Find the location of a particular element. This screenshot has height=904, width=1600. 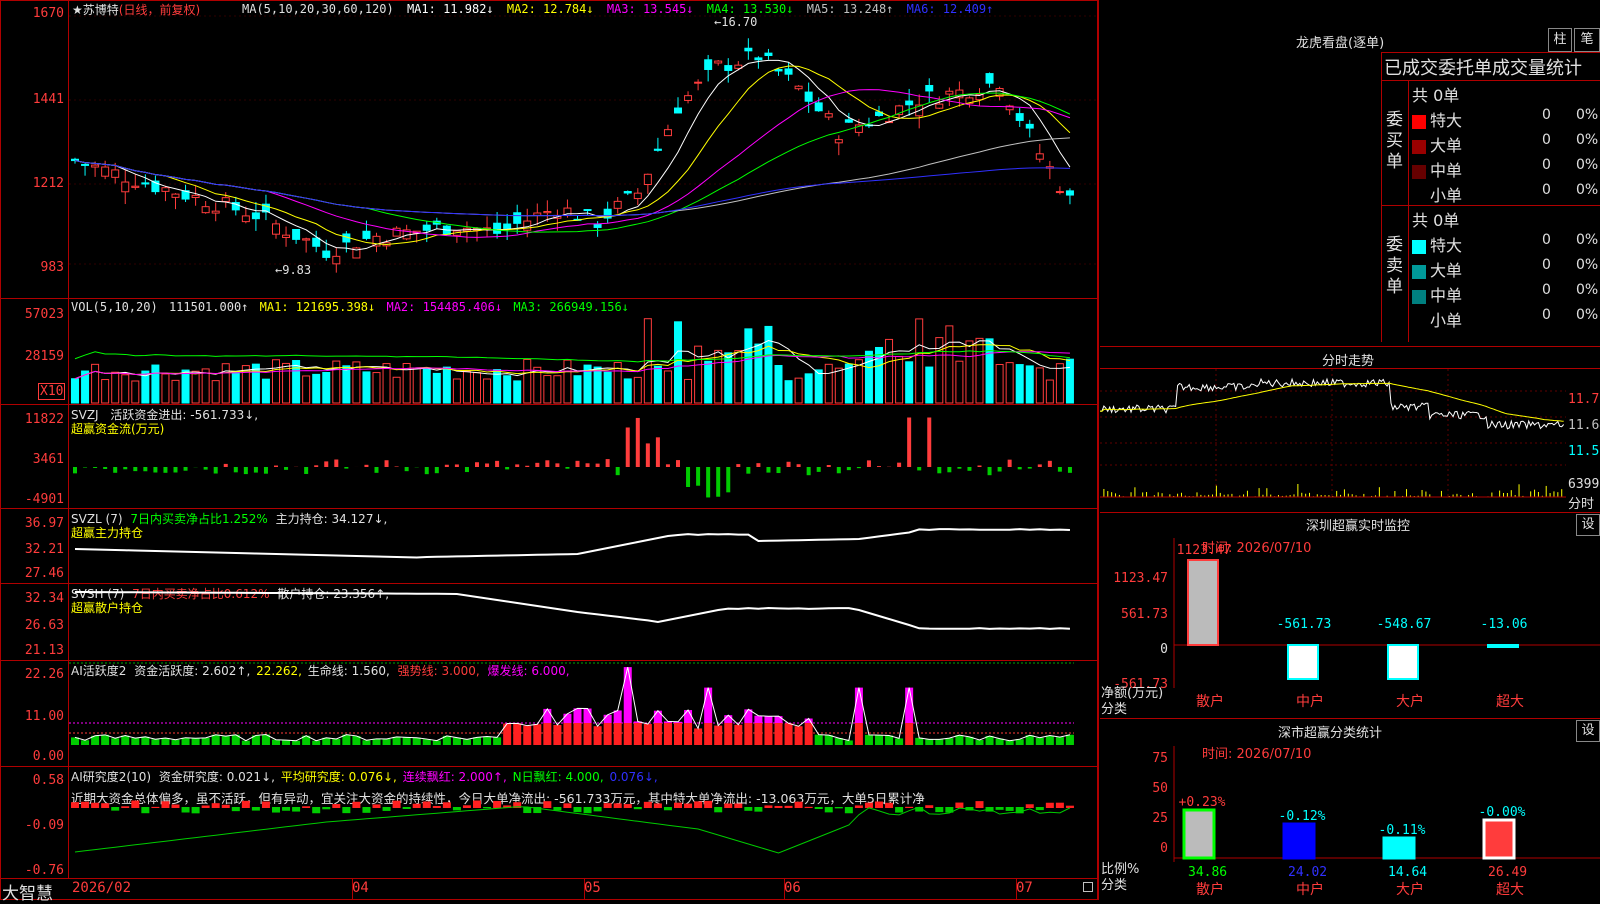

activity-chart is located at coordinates (583, 713).